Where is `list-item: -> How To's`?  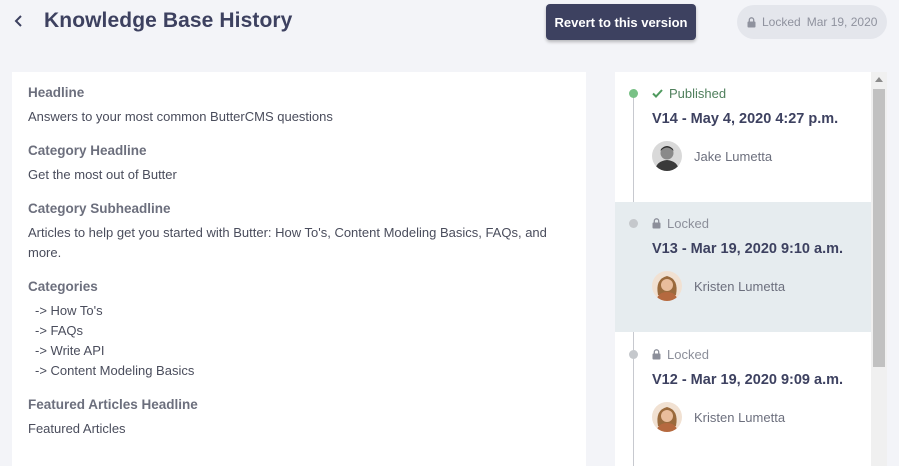
list-item: -> How To's is located at coordinates (69, 310).